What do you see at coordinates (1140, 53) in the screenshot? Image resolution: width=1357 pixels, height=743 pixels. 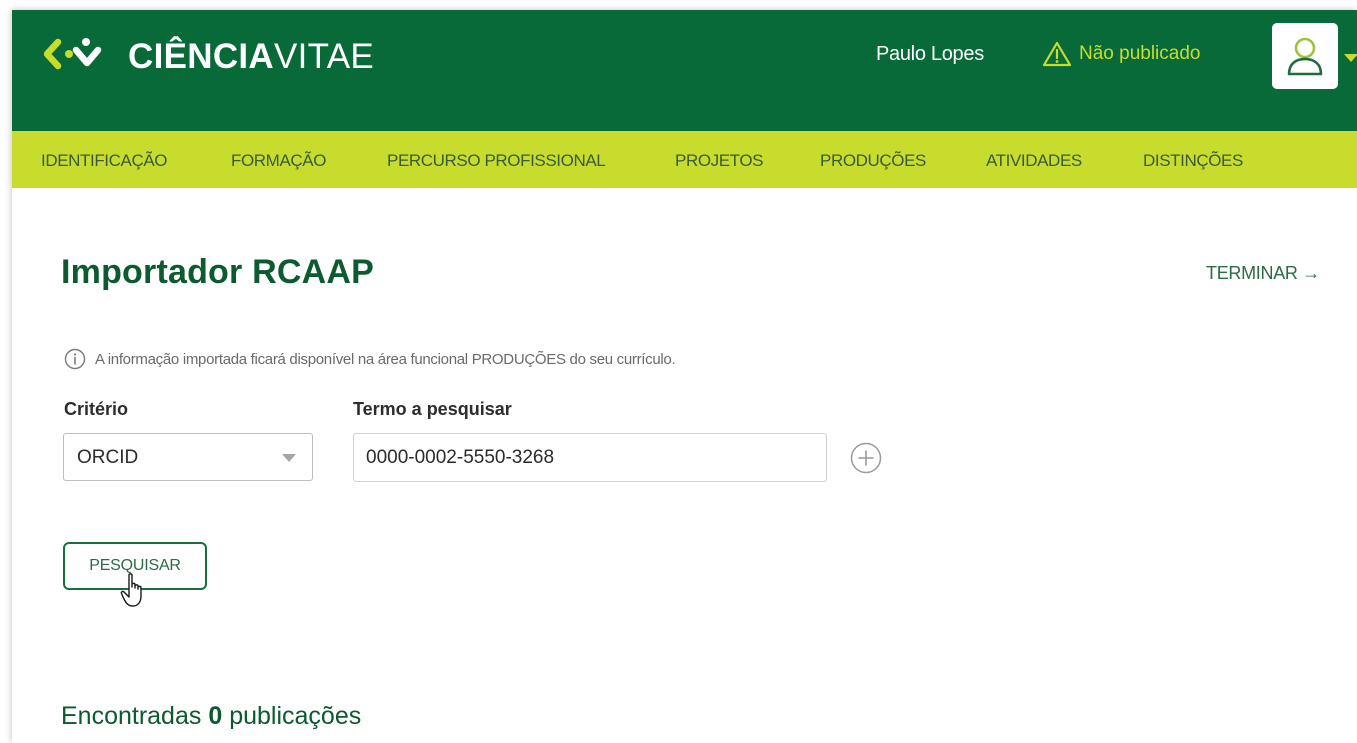 I see `publication-status-label: Não publicado` at bounding box center [1140, 53].